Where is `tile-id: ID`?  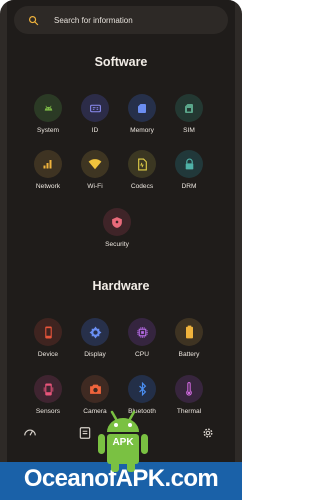
tile-id: ID is located at coordinates (95, 114).